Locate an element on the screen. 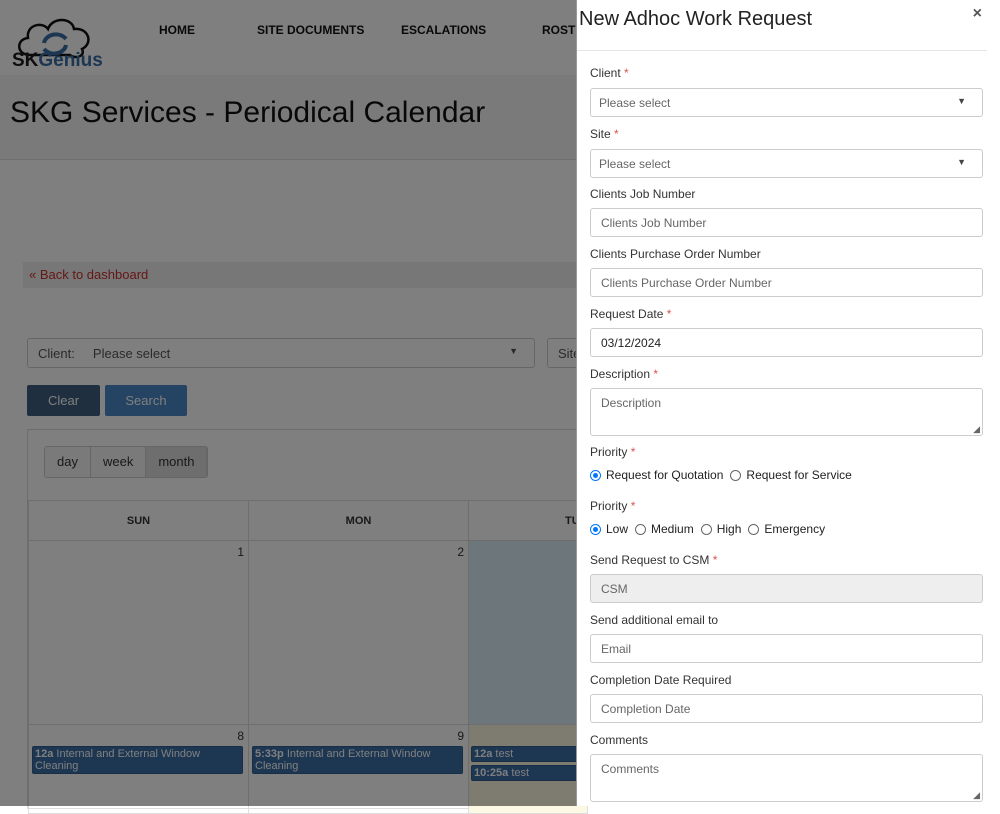 This screenshot has height=814, width=1000. priority-type-label: Priority * is located at coordinates (612, 452).